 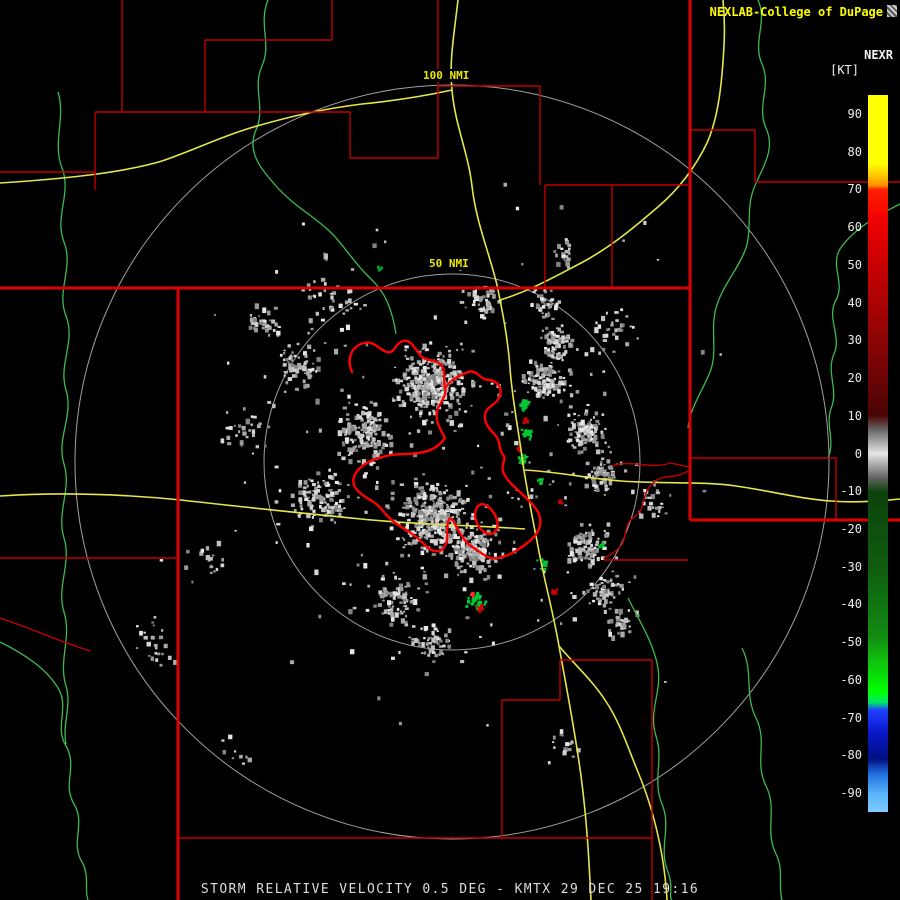 What do you see at coordinates (844, 70) in the screenshot?
I see `colorbar-units: [KT]` at bounding box center [844, 70].